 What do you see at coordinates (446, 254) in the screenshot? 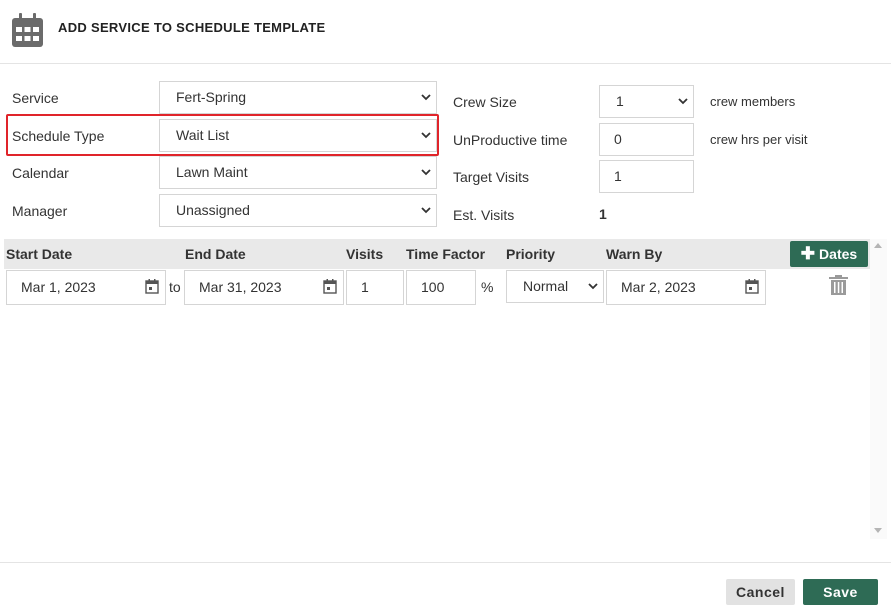
I see `column-time-factor: Time Factor` at bounding box center [446, 254].